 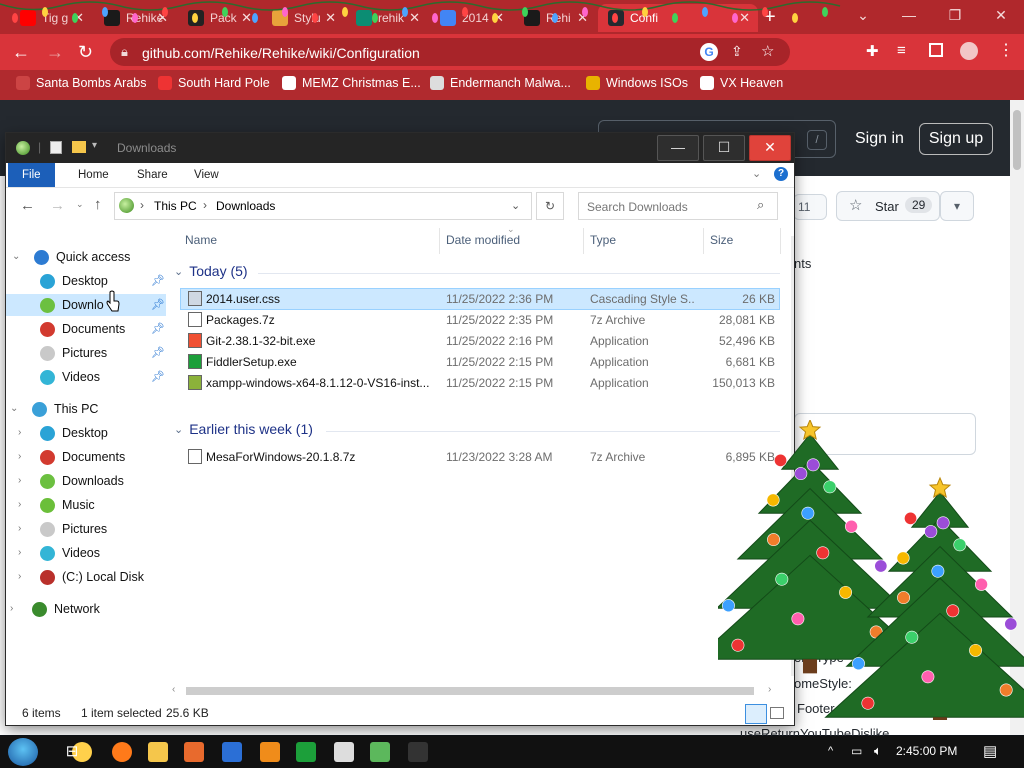 What do you see at coordinates (955, 15) in the screenshot?
I see `restore-button: ❐` at bounding box center [955, 15].